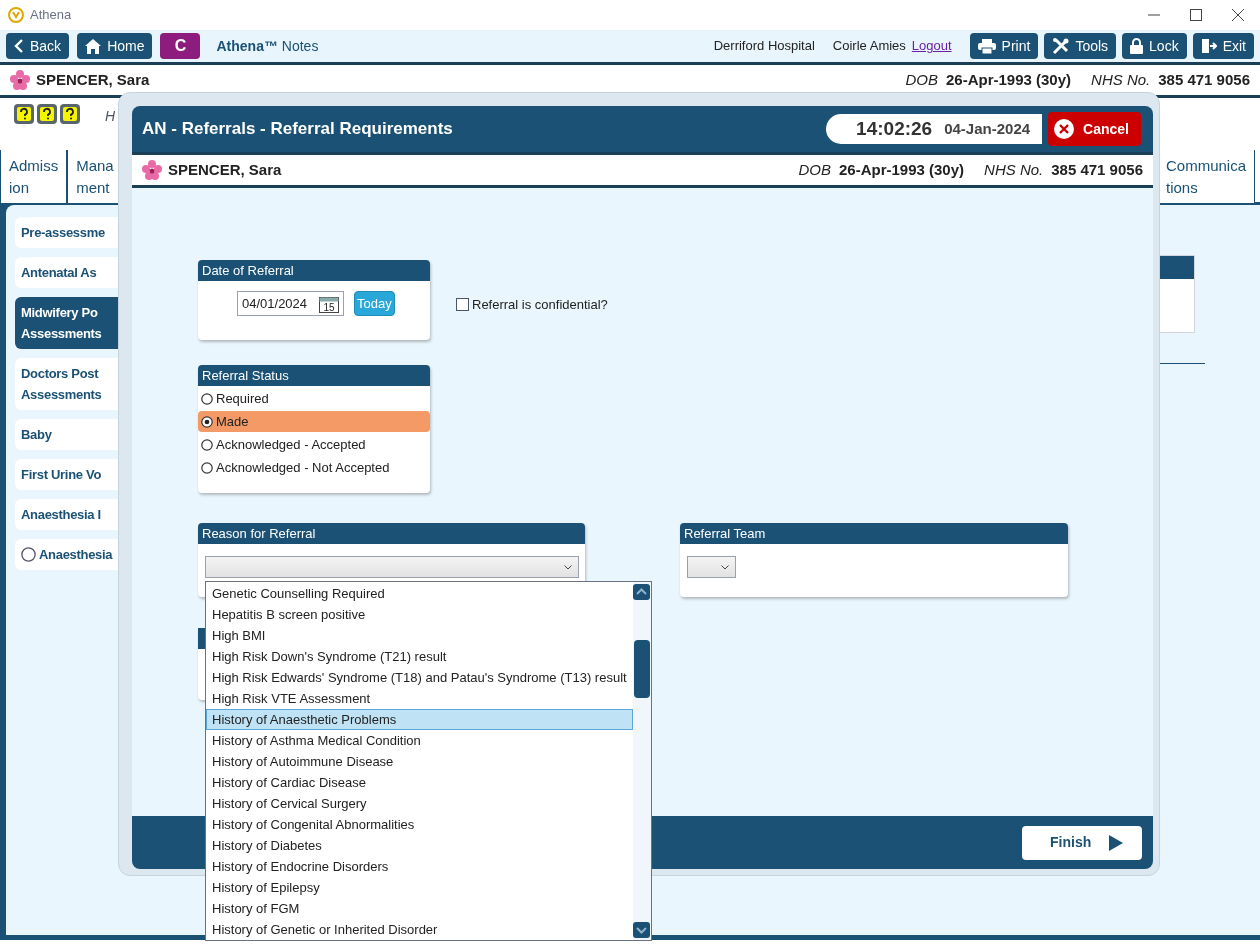 The image size is (1260, 945). Describe the element at coordinates (1080, 46) in the screenshot. I see `tools-button: Tools` at that location.